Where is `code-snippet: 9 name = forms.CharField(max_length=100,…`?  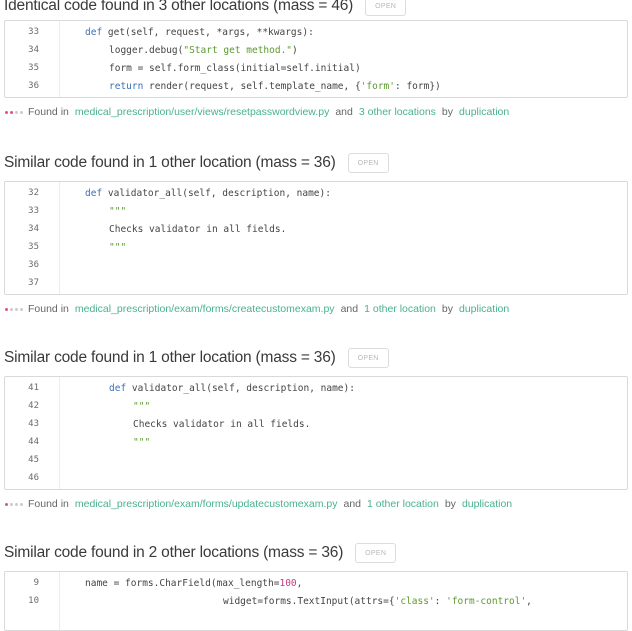 code-snippet: 9 name = forms.CharField(max_length=100,… is located at coordinates (316, 601).